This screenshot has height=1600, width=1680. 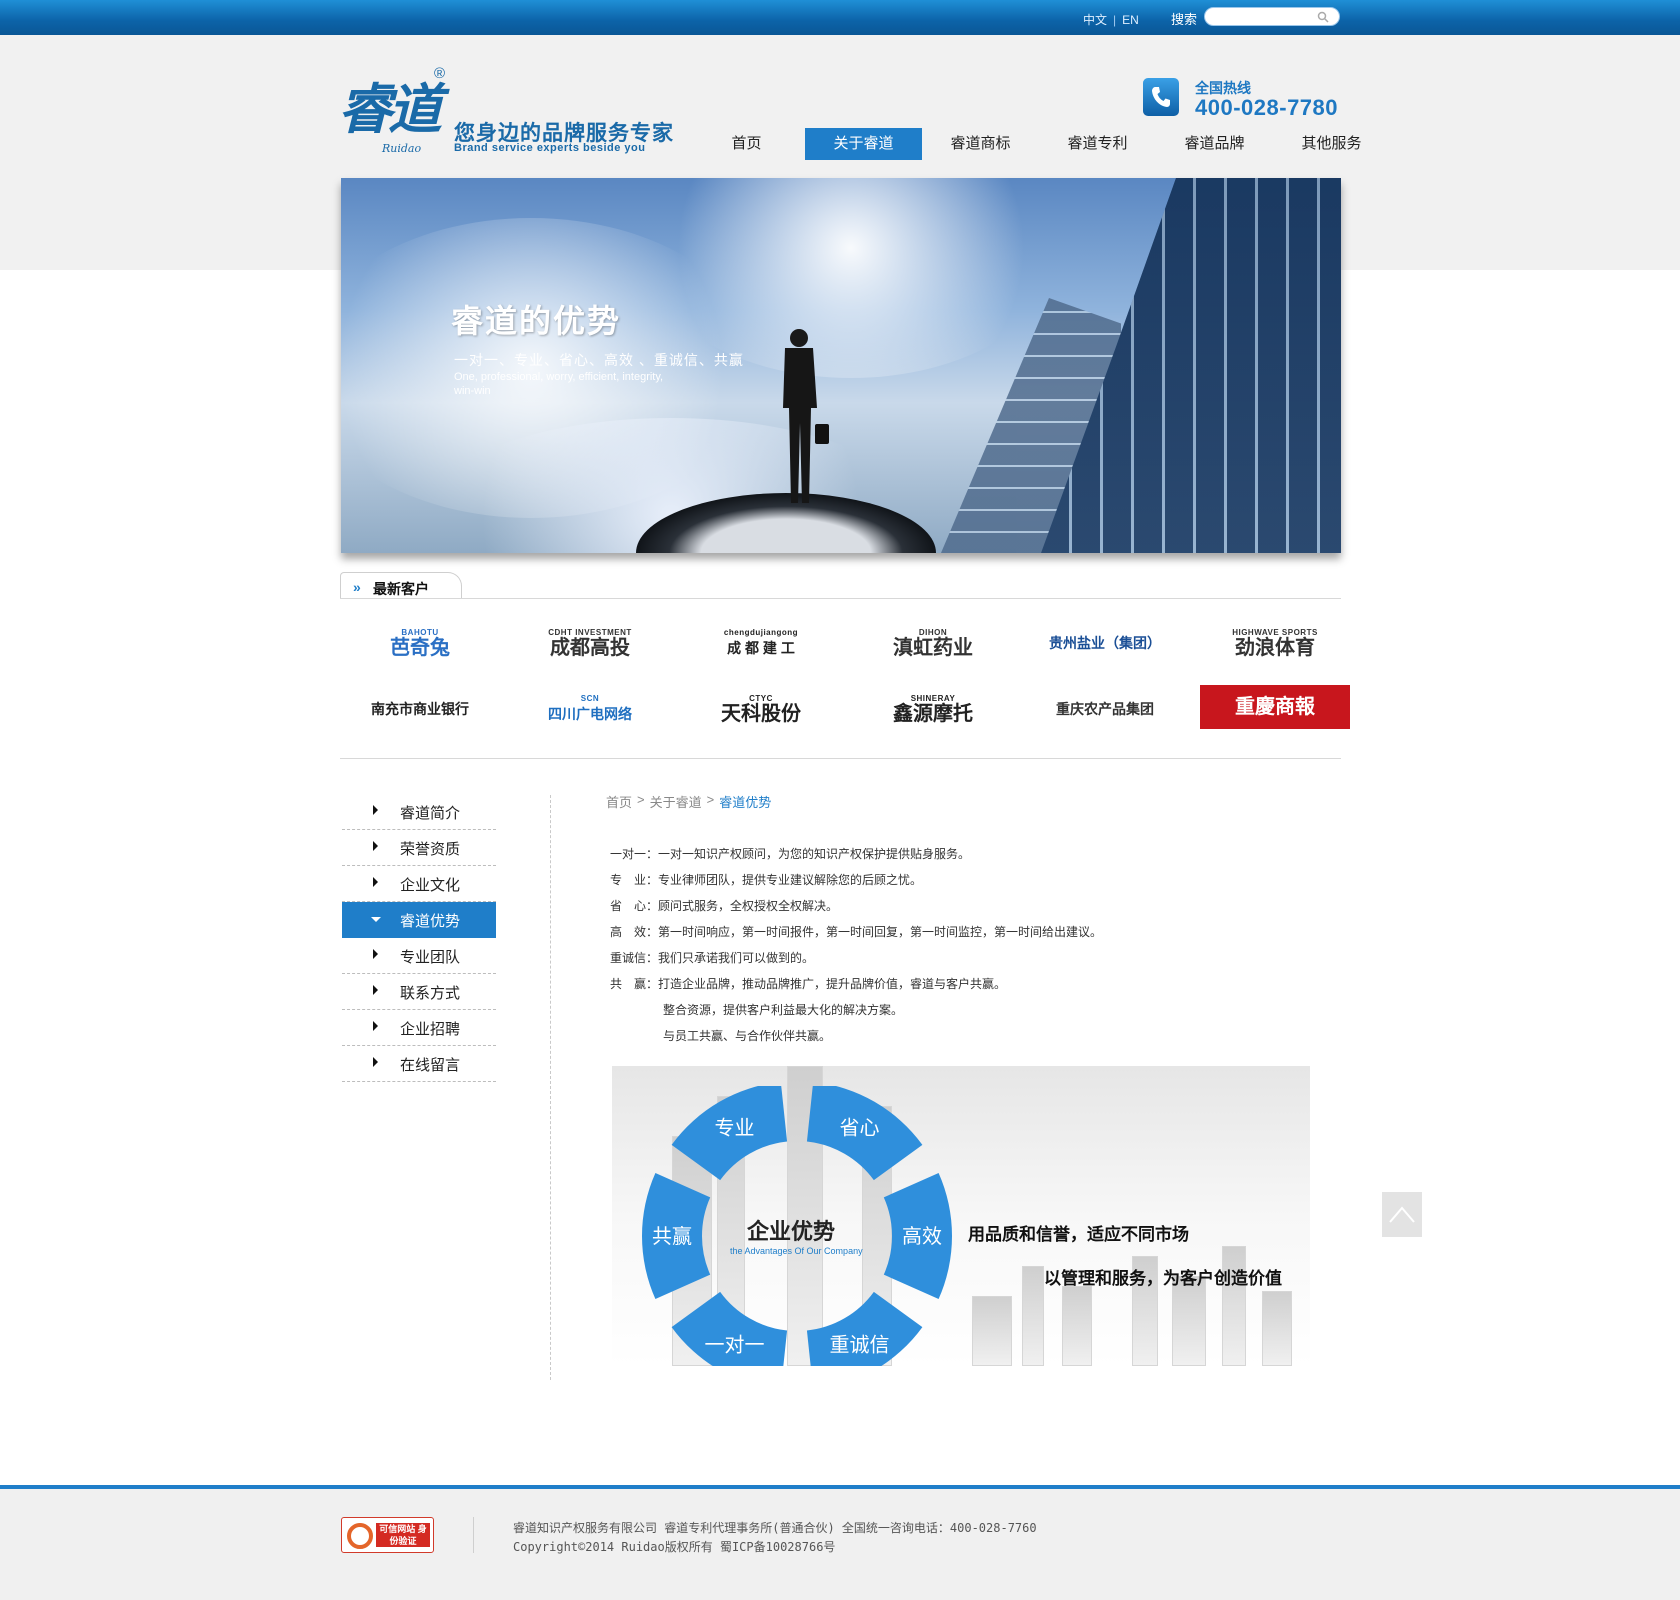 What do you see at coordinates (1105, 643) in the screenshot?
I see `client-logo: 贵州盐业（集团）` at bounding box center [1105, 643].